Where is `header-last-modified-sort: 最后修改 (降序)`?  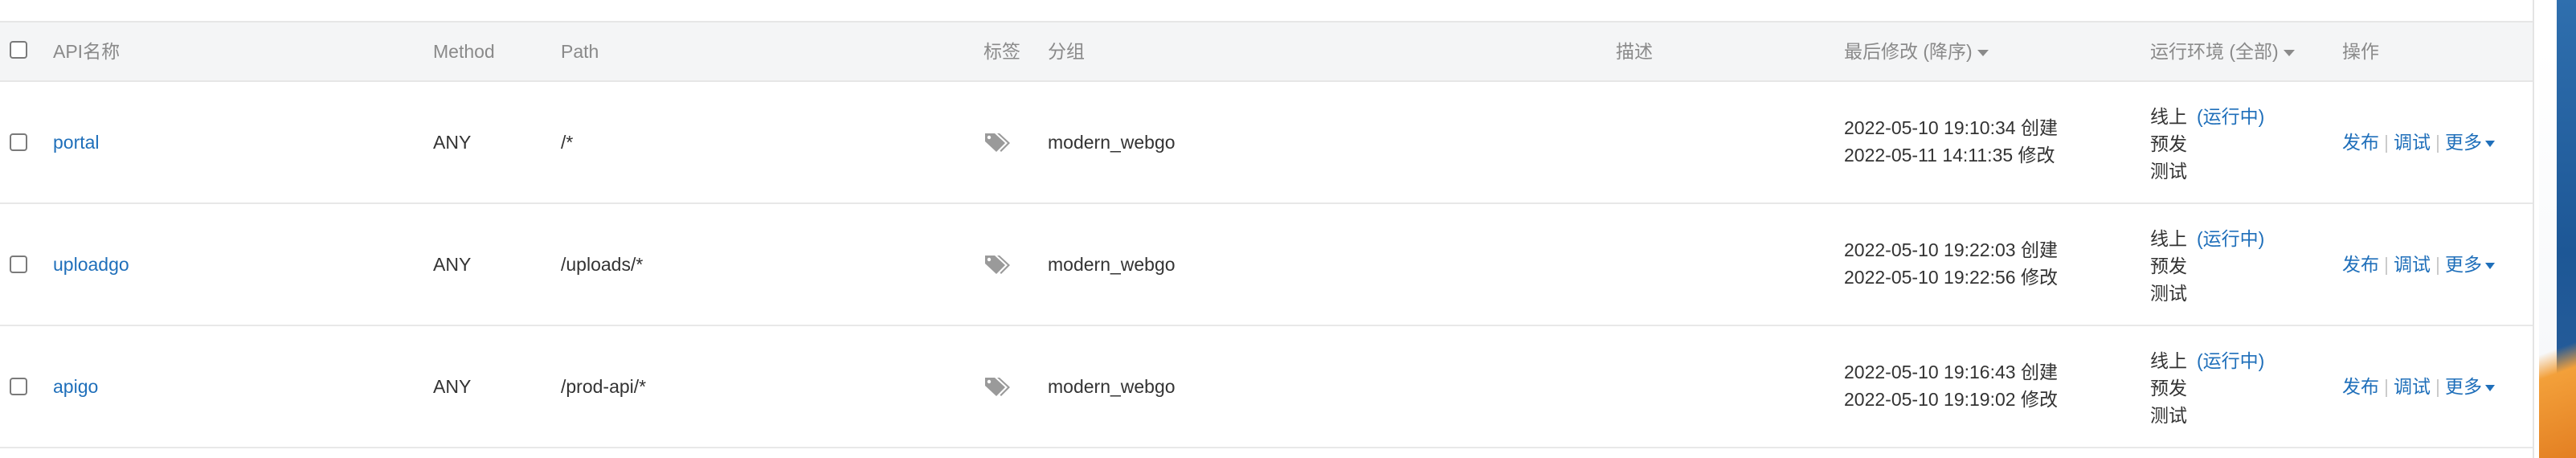 header-last-modified-sort: 最后修改 (降序) is located at coordinates (1917, 51).